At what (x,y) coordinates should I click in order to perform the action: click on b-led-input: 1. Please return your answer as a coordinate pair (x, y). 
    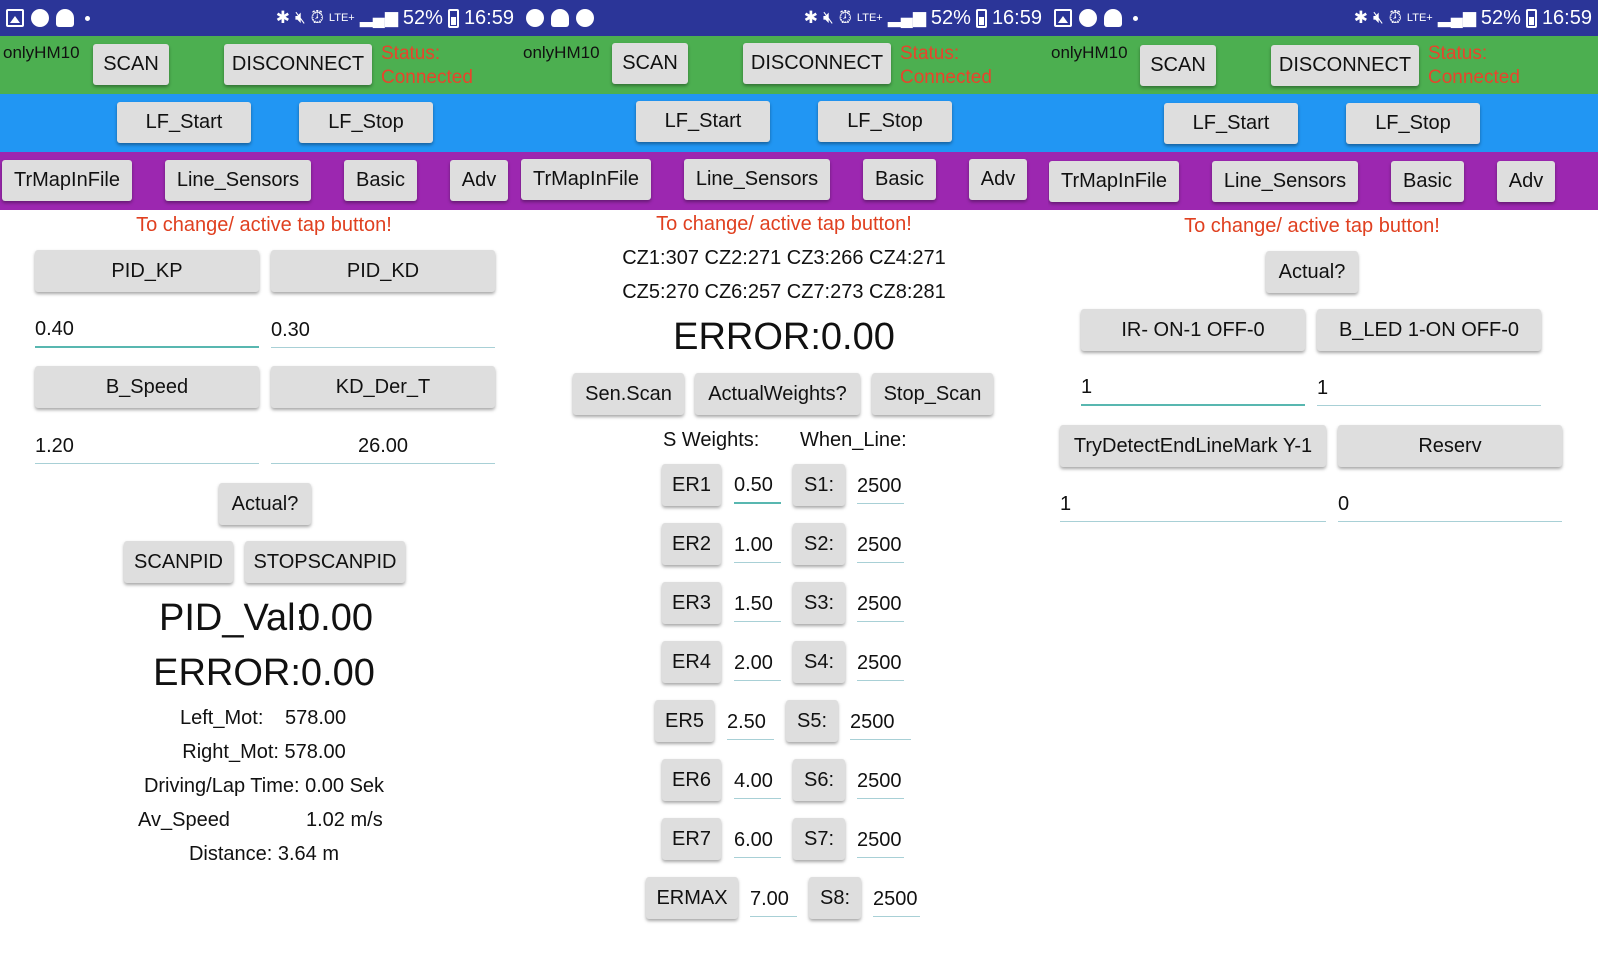
    Looking at the image, I should click on (1429, 386).